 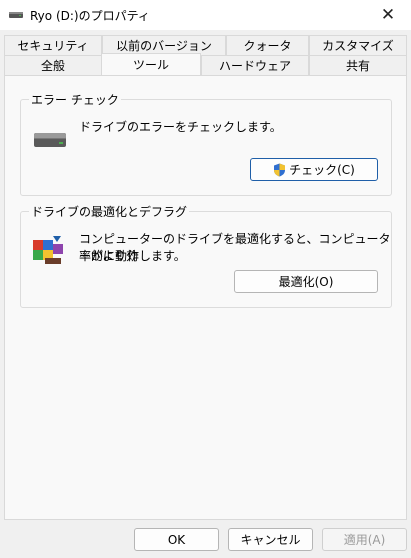 I want to click on window-title: Ryo (D:)のプロパティ, so click(x=90, y=16).